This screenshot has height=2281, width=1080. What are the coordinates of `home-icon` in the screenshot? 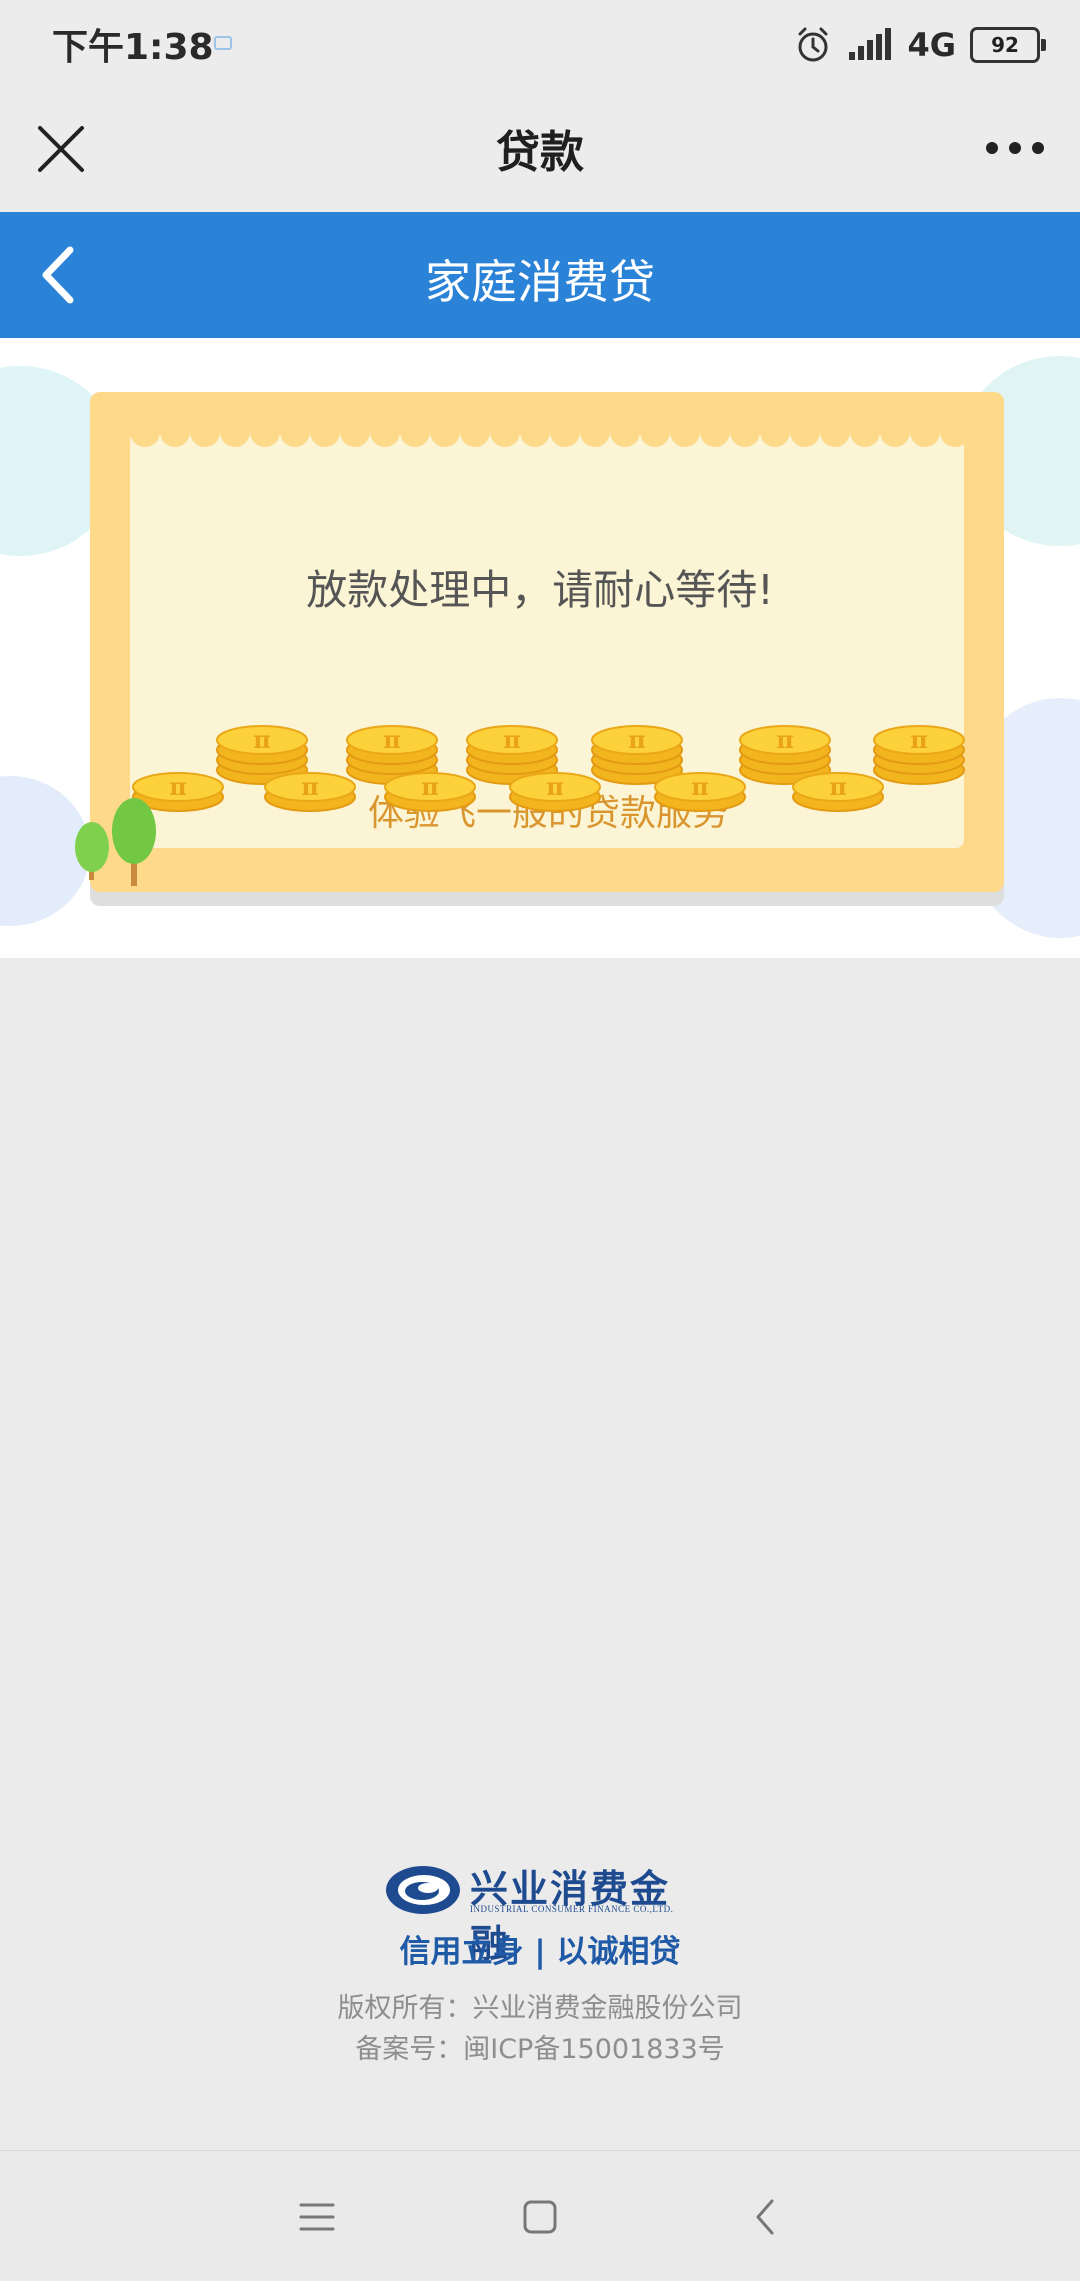 It's located at (540, 2217).